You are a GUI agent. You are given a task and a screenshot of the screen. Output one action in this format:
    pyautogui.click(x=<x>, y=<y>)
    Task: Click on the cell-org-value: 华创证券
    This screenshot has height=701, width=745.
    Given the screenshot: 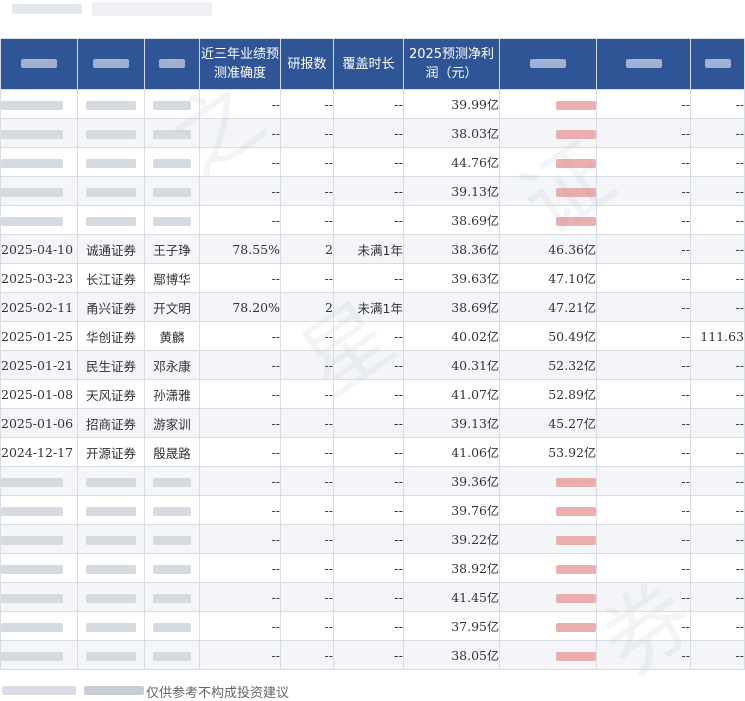 What is the action you would take?
    pyautogui.click(x=110, y=337)
    